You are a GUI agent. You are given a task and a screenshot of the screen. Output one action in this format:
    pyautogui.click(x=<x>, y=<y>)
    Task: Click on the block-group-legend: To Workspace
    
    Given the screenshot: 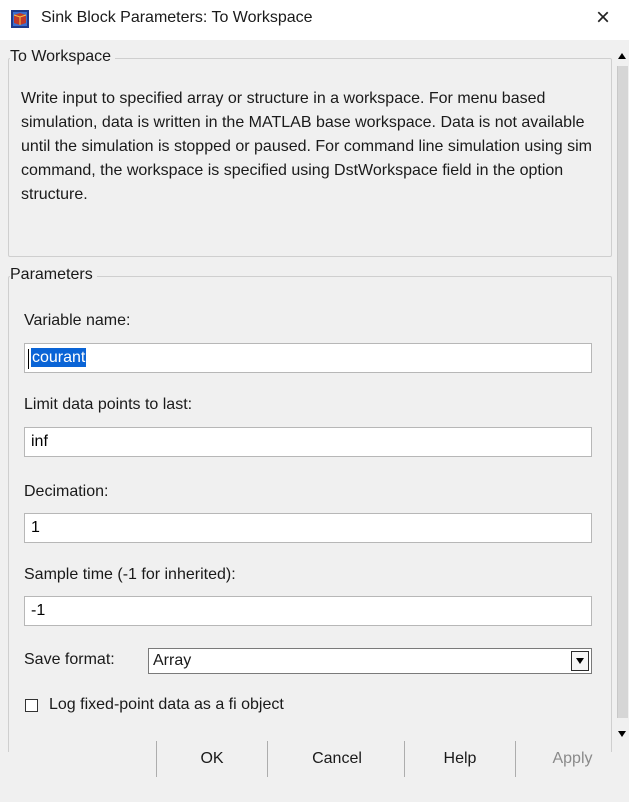 What is the action you would take?
    pyautogui.click(x=63, y=57)
    